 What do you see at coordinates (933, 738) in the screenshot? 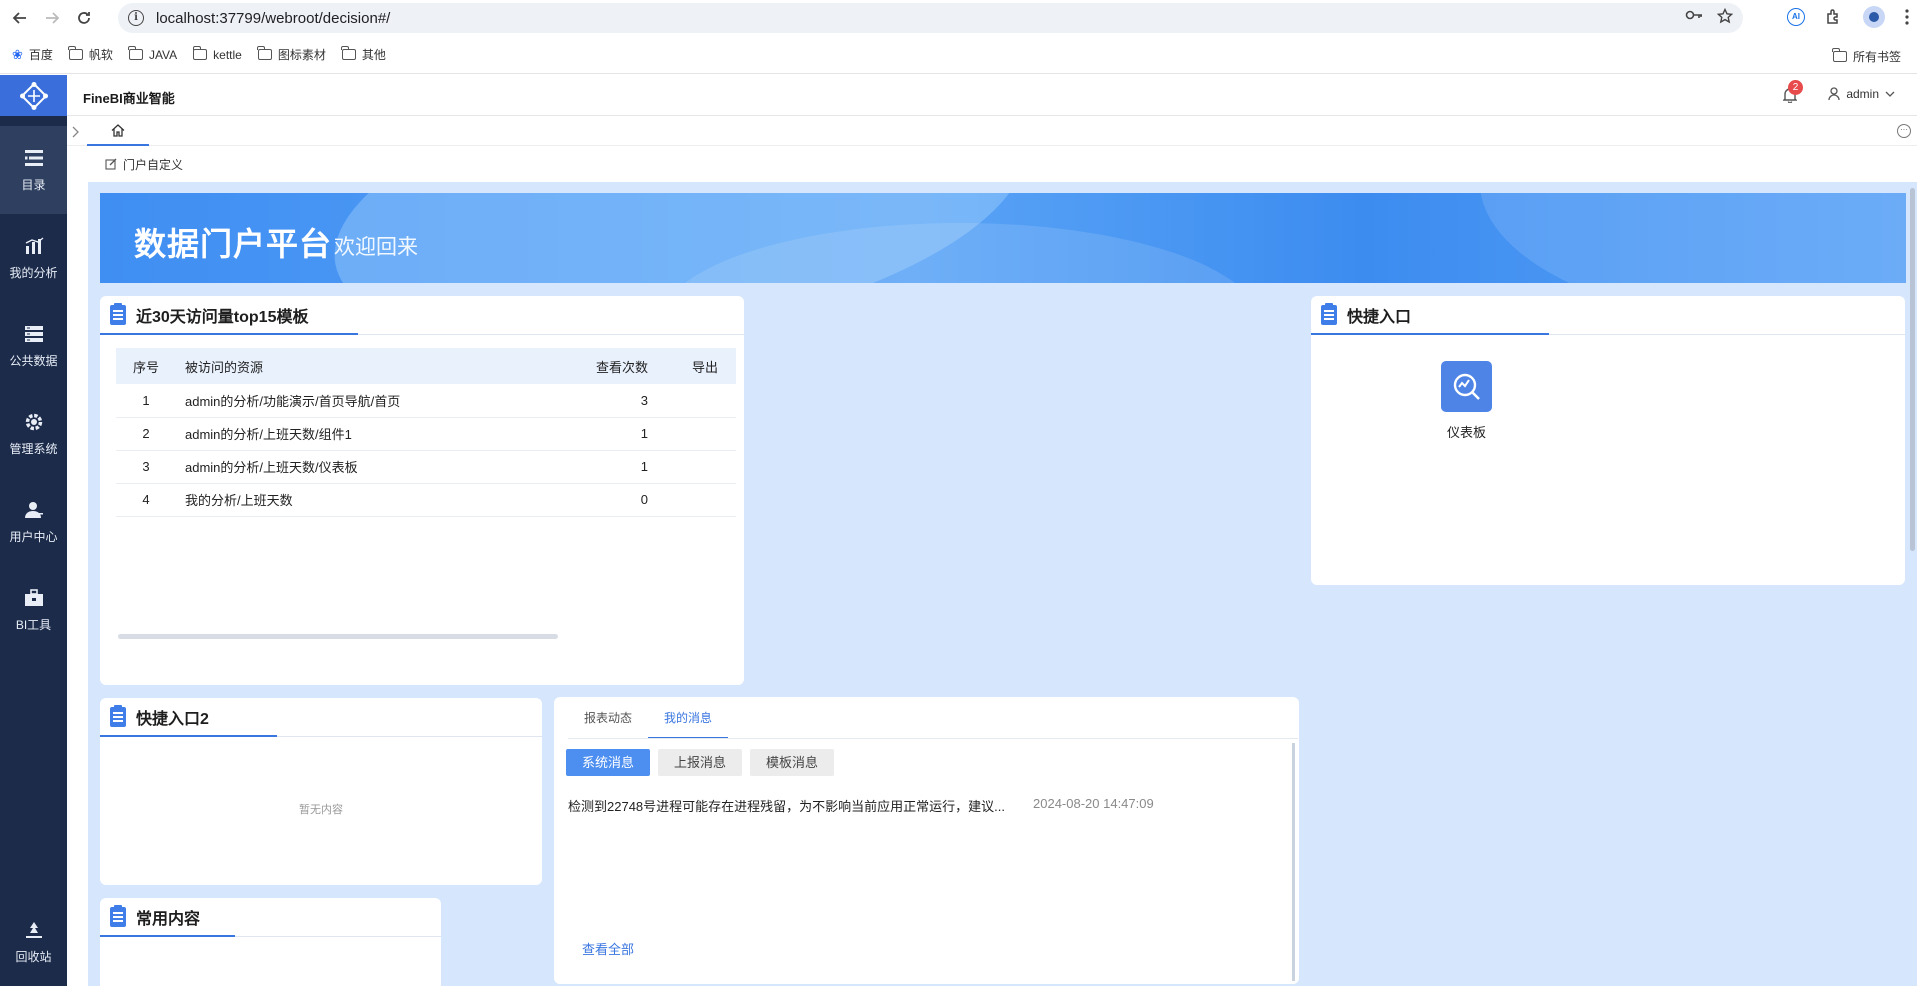
I see `tabs-divider` at bounding box center [933, 738].